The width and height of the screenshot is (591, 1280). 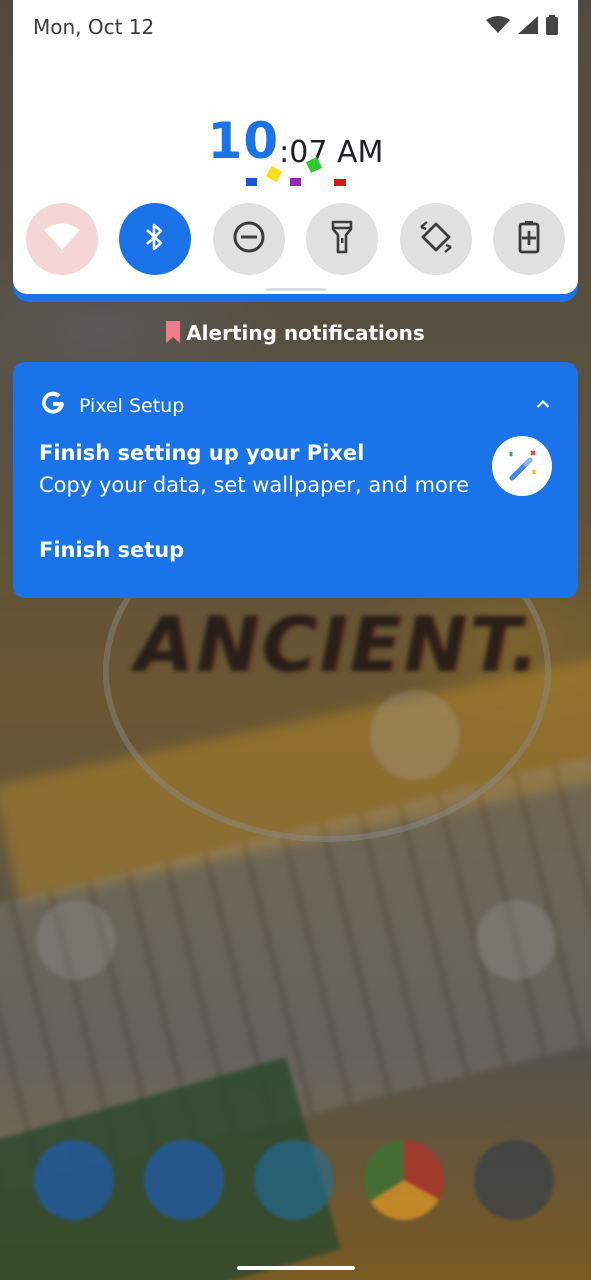 What do you see at coordinates (295, 239) in the screenshot?
I see `quick-settings-tiles` at bounding box center [295, 239].